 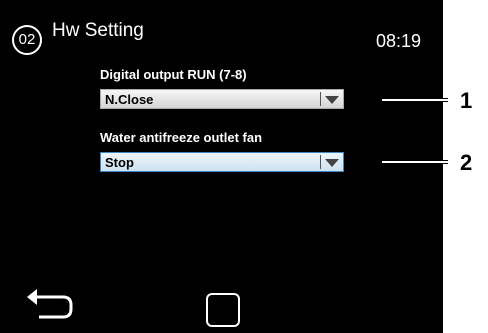 What do you see at coordinates (223, 310) in the screenshot?
I see `home-square-icon` at bounding box center [223, 310].